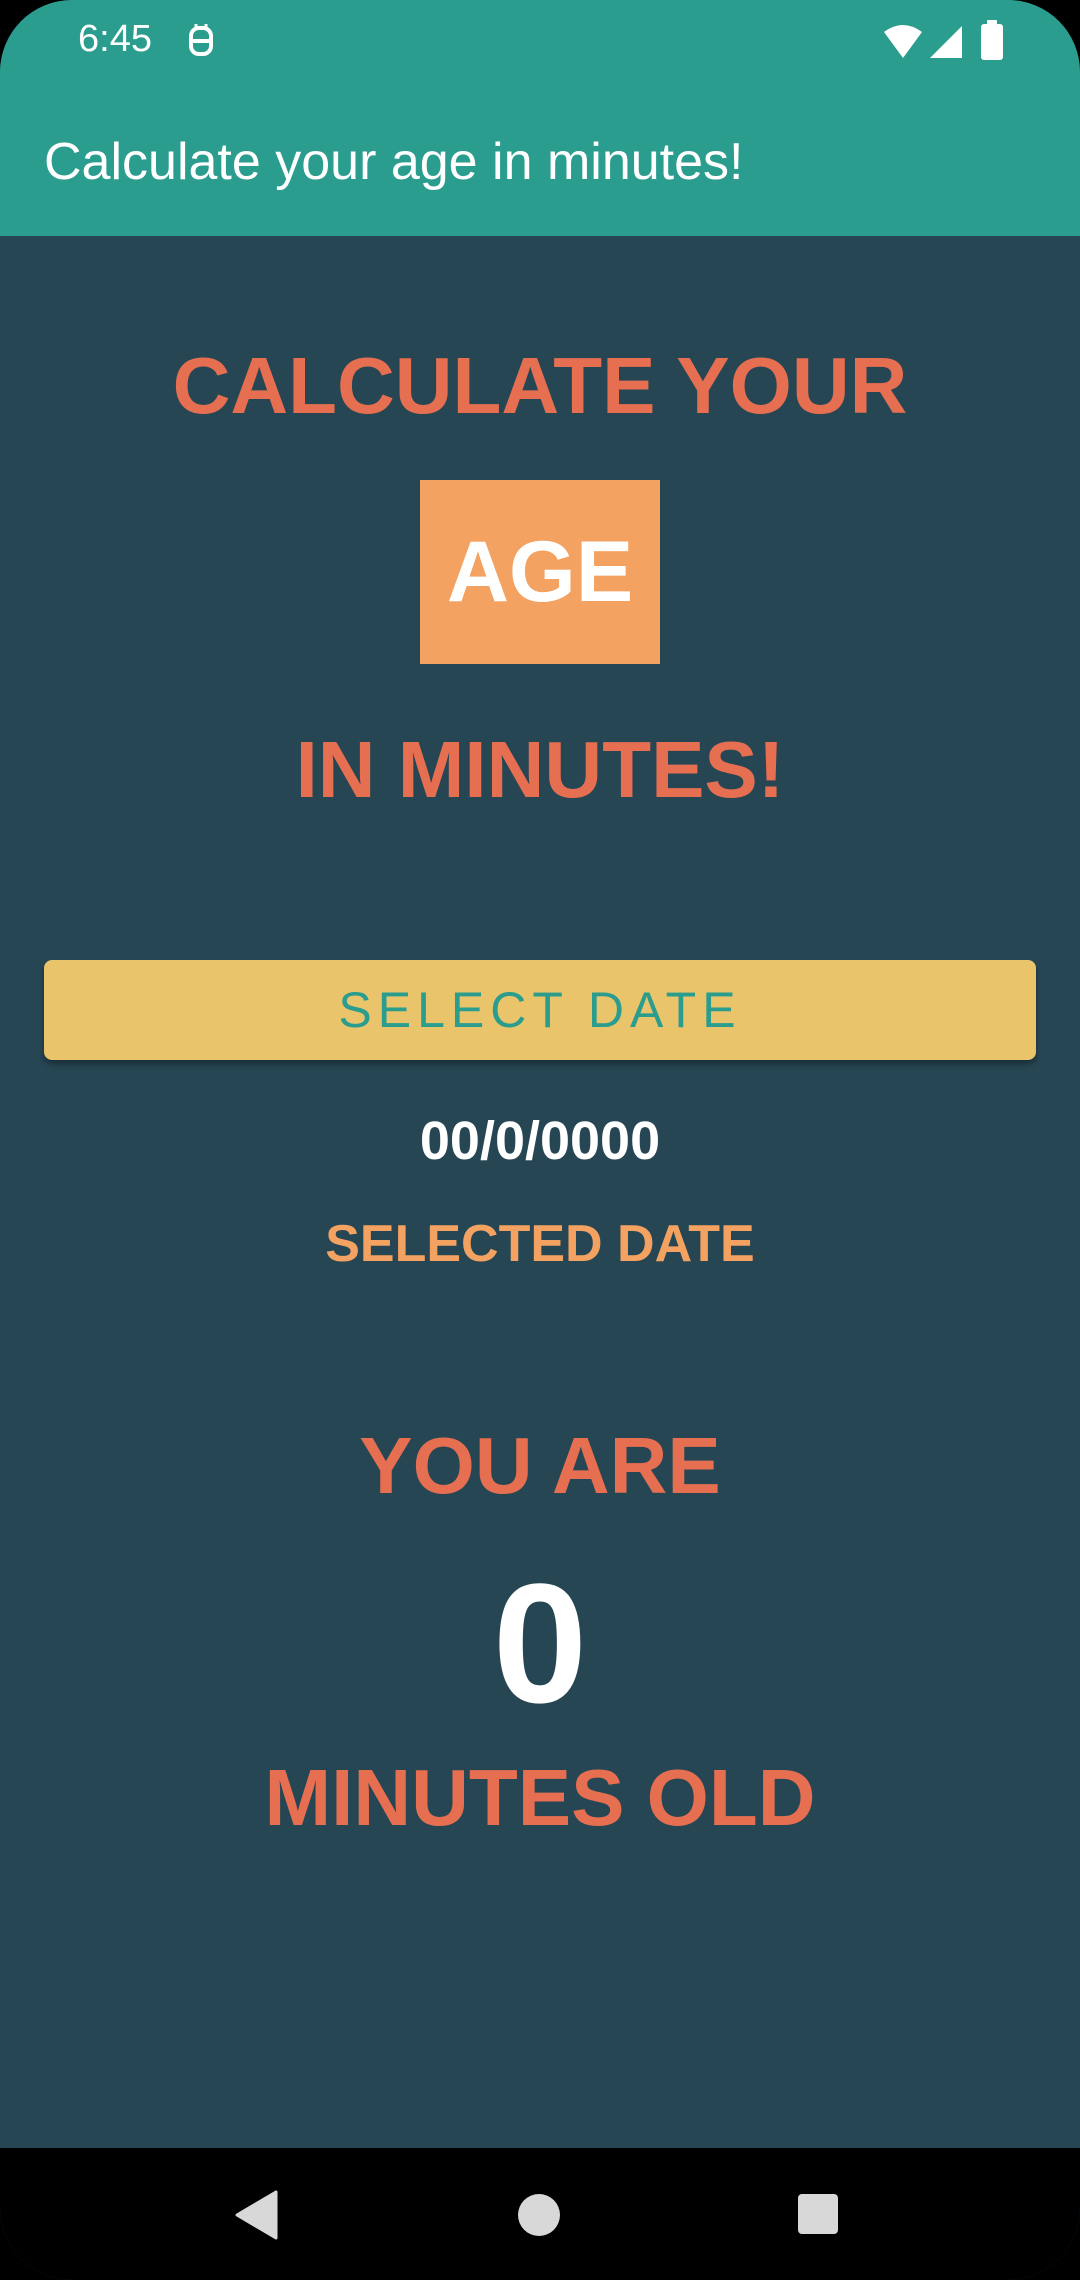  What do you see at coordinates (540, 385) in the screenshot?
I see `hero-heading-top: CALCULATE YOUR` at bounding box center [540, 385].